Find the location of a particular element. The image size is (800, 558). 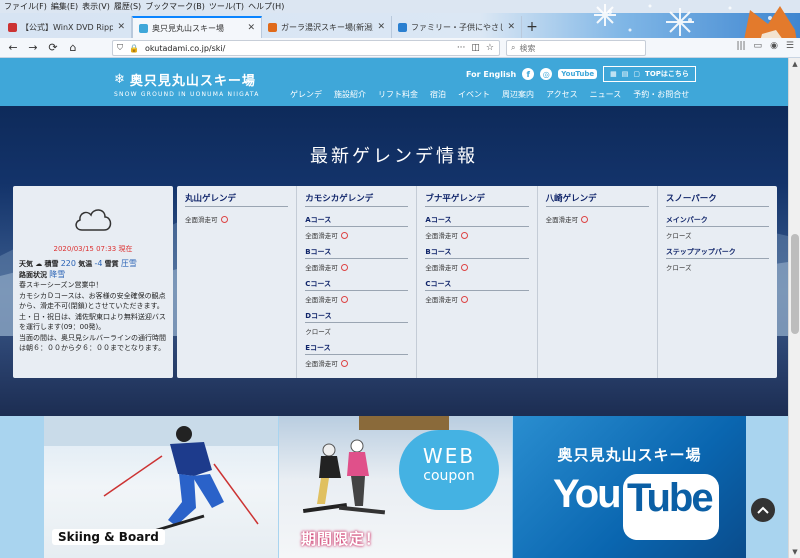

area-title: ブナ平ゲレンデ is located at coordinates (477, 199).